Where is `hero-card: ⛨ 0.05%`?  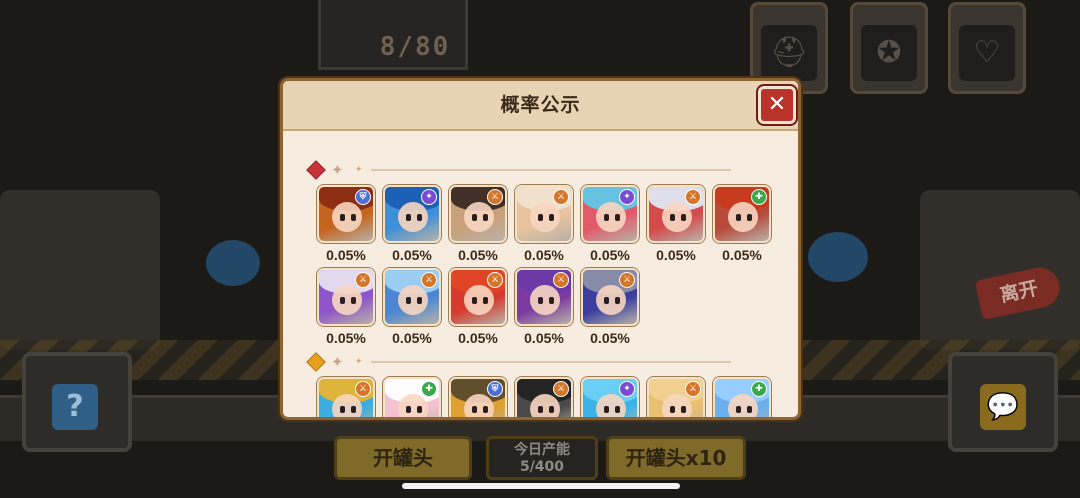 hero-card: ⛨ 0.05% is located at coordinates (346, 224).